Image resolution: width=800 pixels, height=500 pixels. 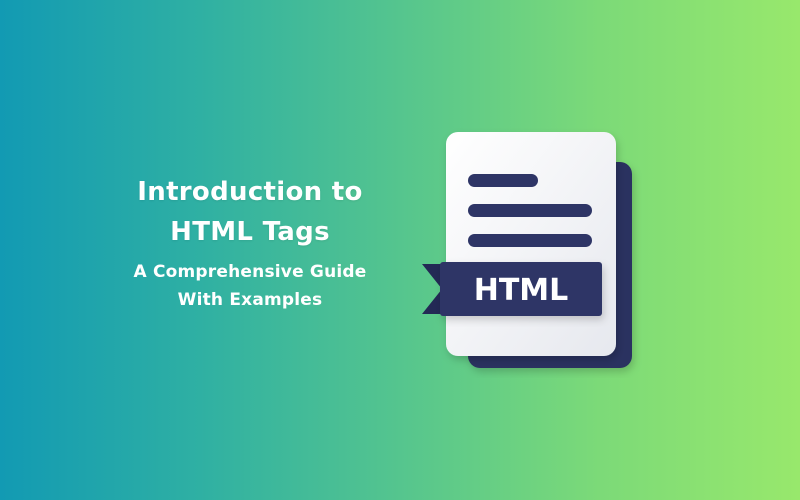 I want to click on html-document-icon: HTML, so click(x=527, y=253).